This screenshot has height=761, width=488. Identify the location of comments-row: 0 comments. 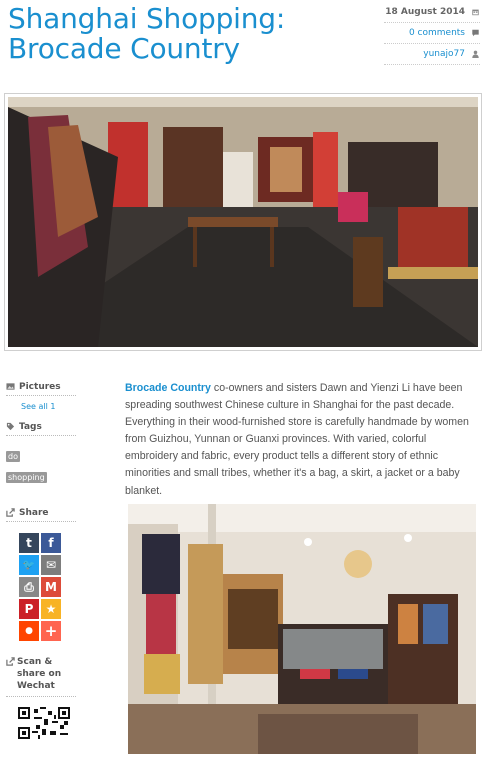
(432, 33).